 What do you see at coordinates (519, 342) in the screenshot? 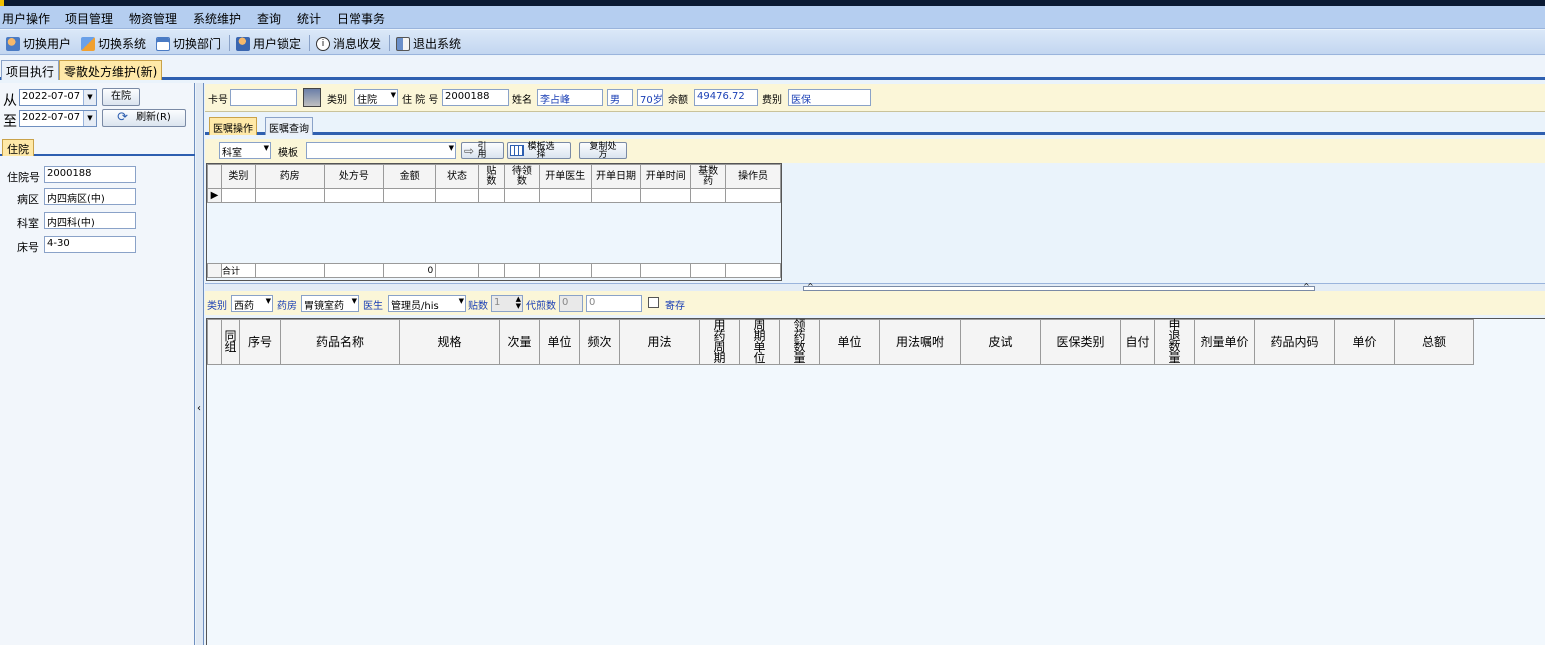
I see `col-header: 次量` at bounding box center [519, 342].